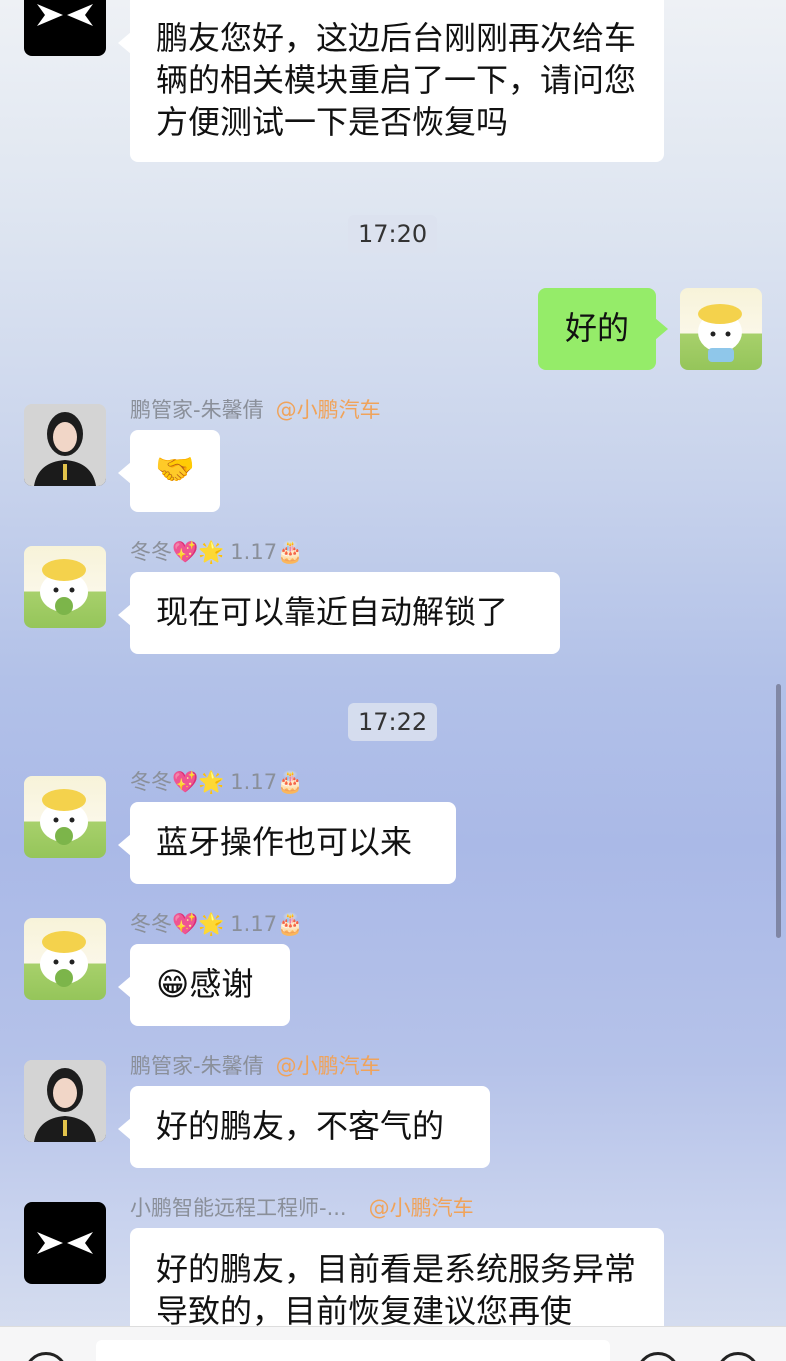 The width and height of the screenshot is (786, 1361). I want to click on message-text: 现在可以靠近自动解锁了, so click(332, 612).